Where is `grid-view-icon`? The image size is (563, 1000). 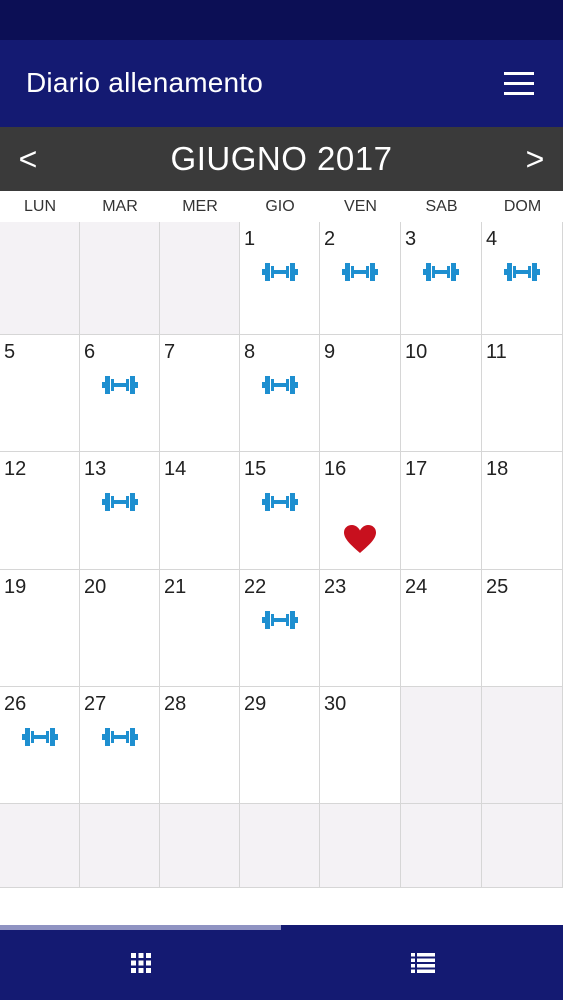
grid-view-icon is located at coordinates (140, 962).